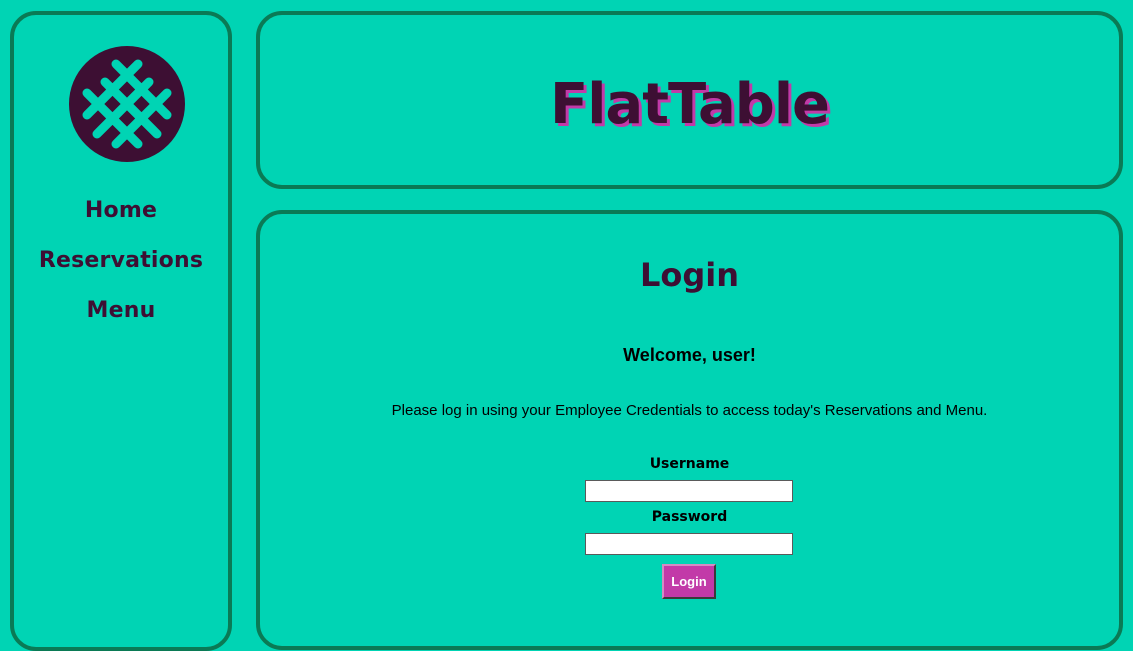  What do you see at coordinates (689, 275) in the screenshot?
I see `login-heading: Login` at bounding box center [689, 275].